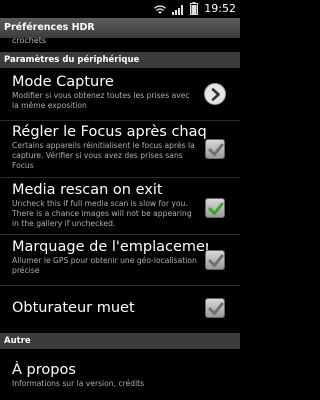 The width and height of the screenshot is (320, 400). Describe the element at coordinates (215, 260) in the screenshot. I see `location-checkbox` at that location.